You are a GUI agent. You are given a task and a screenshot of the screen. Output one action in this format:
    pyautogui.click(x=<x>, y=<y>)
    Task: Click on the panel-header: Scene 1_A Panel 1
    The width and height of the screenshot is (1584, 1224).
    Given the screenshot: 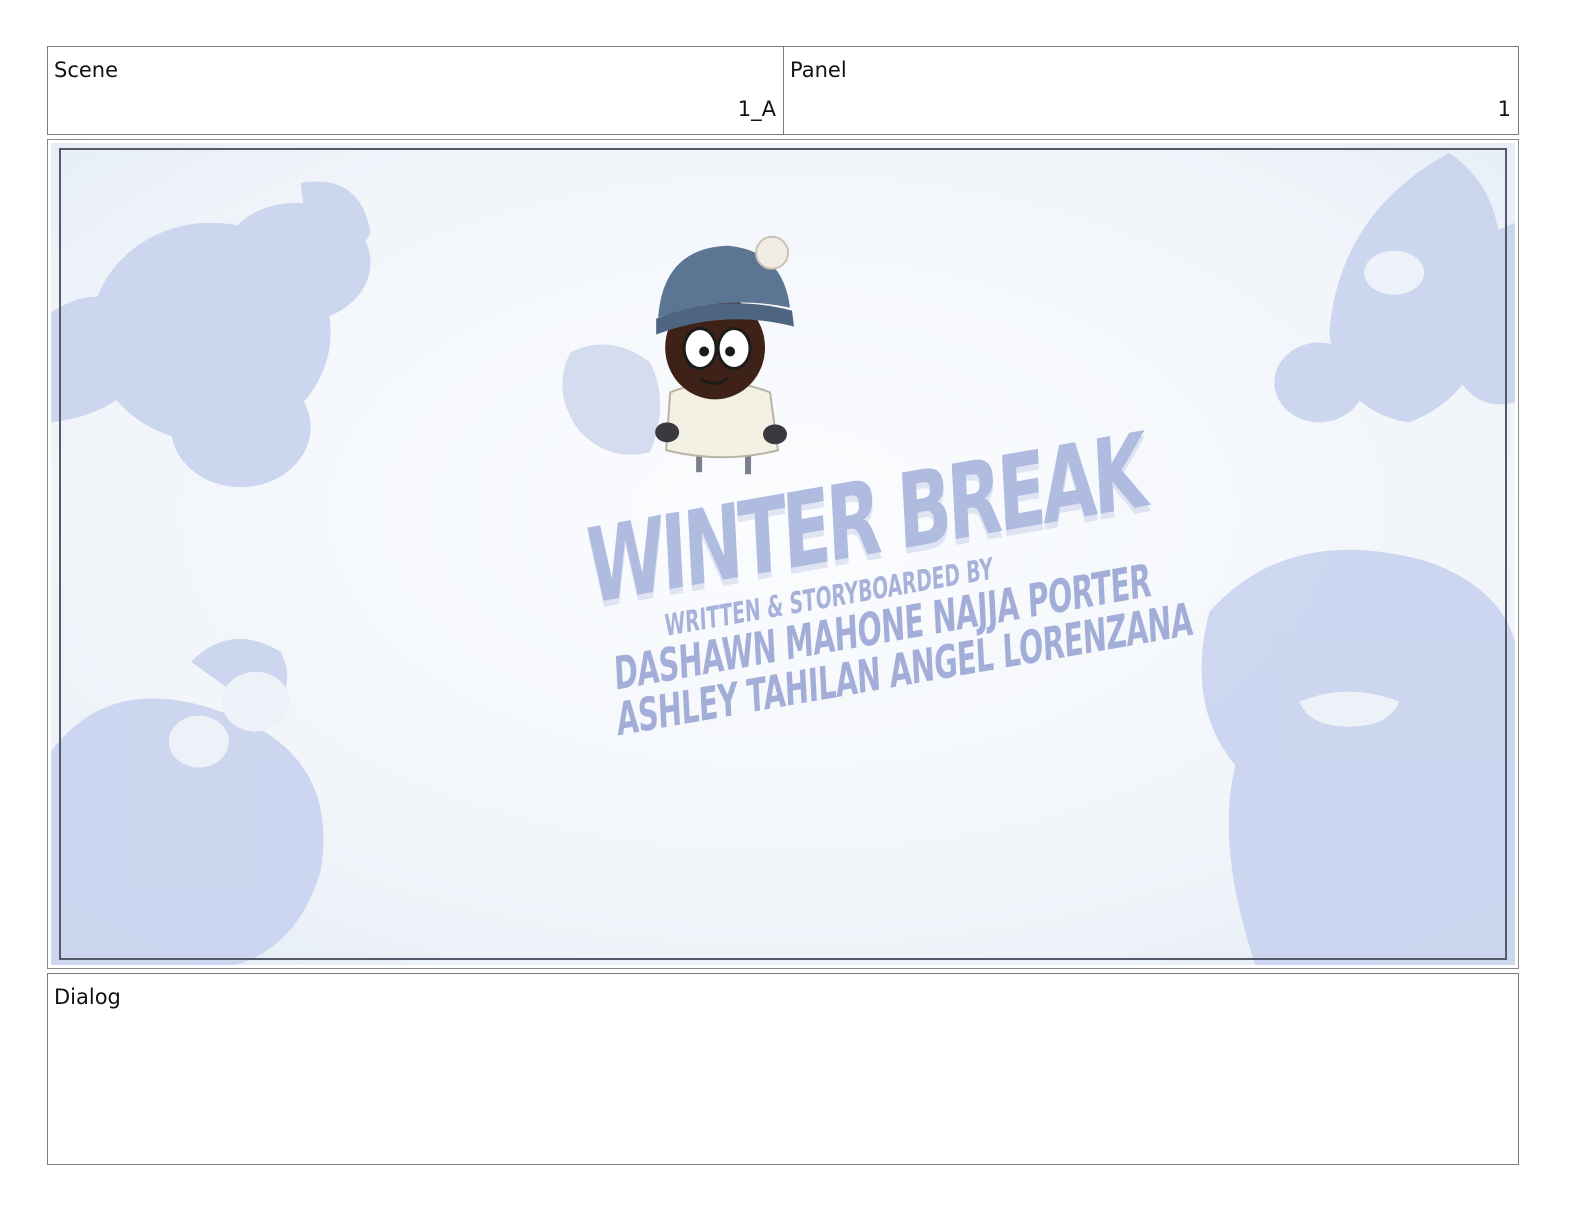 What is the action you would take?
    pyautogui.click(x=783, y=90)
    